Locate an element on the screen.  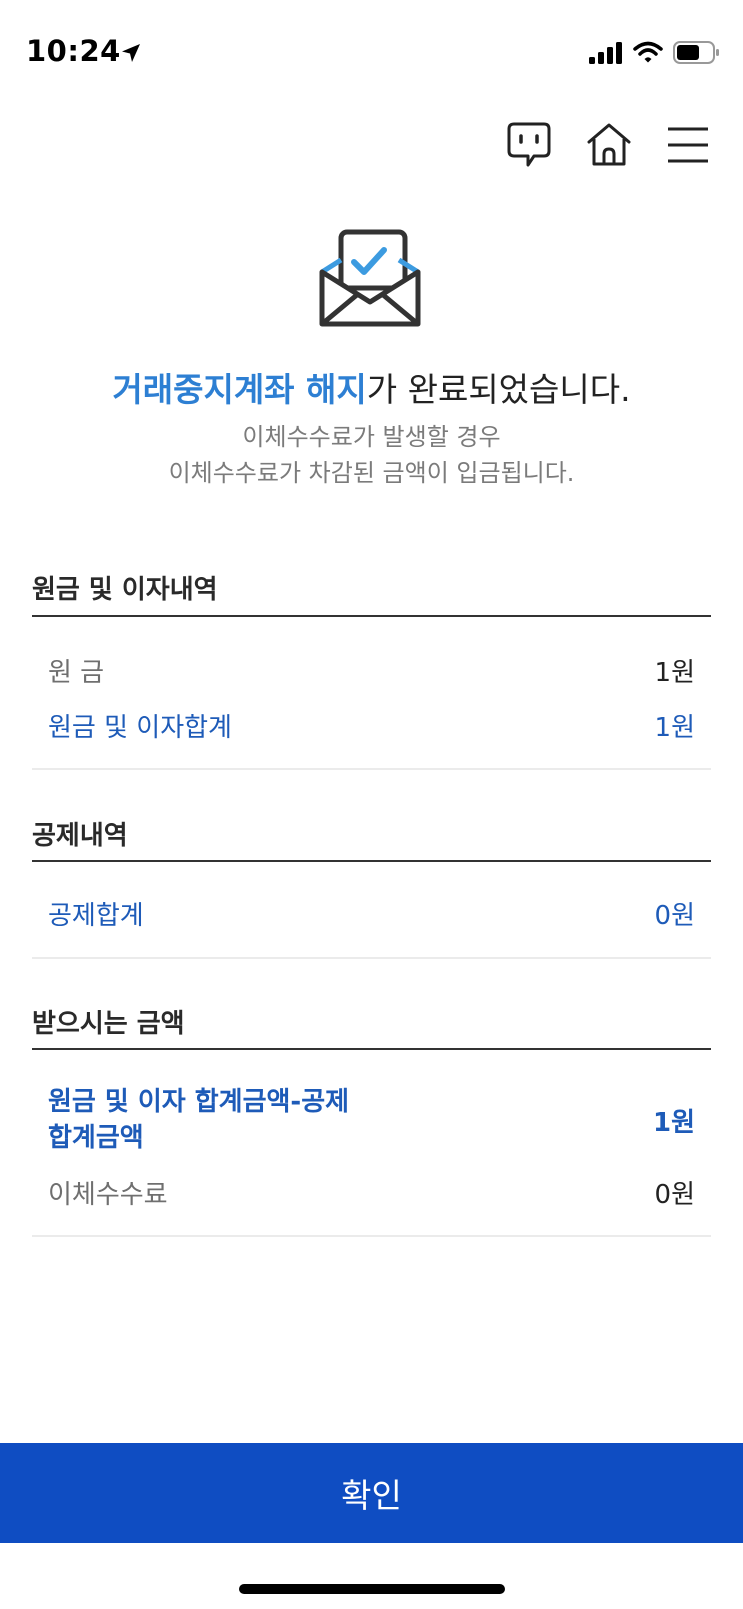
transfer-fee-label: 이체수수료 is located at coordinates (108, 1195).